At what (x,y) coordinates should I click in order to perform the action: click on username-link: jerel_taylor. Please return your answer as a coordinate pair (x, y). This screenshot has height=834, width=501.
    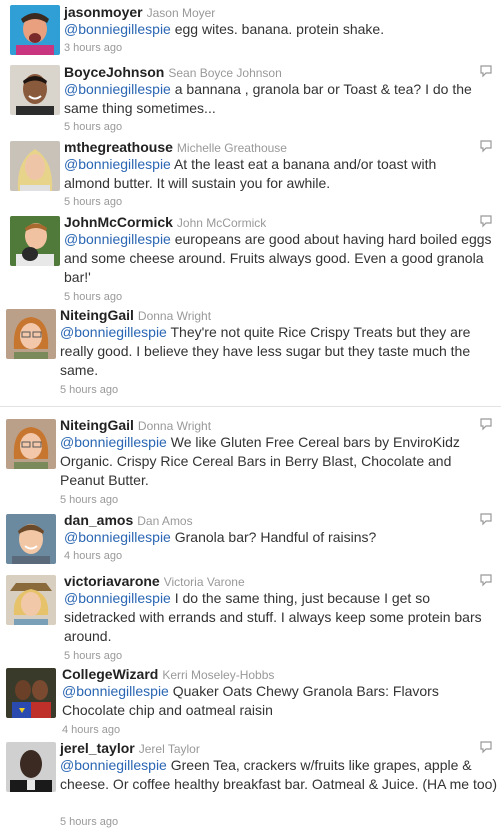
    Looking at the image, I should click on (97, 748).